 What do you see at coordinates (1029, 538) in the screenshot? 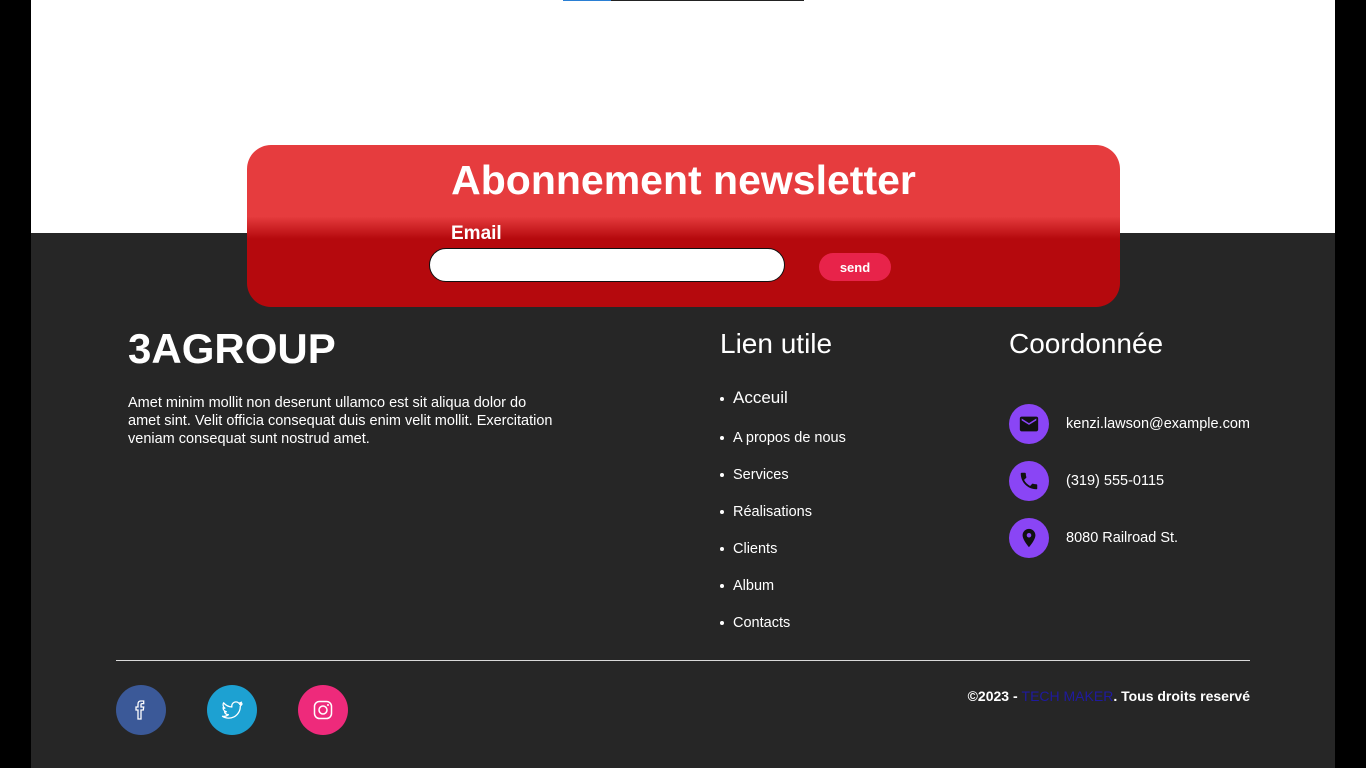
I see `location-pin-icon` at bounding box center [1029, 538].